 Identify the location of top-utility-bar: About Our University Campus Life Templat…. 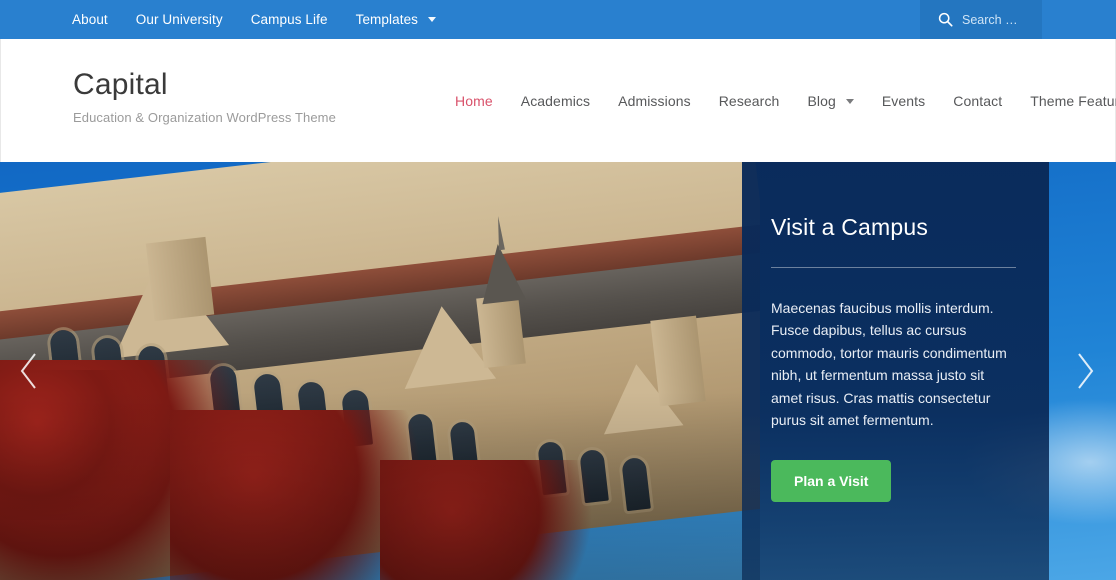
(558, 19).